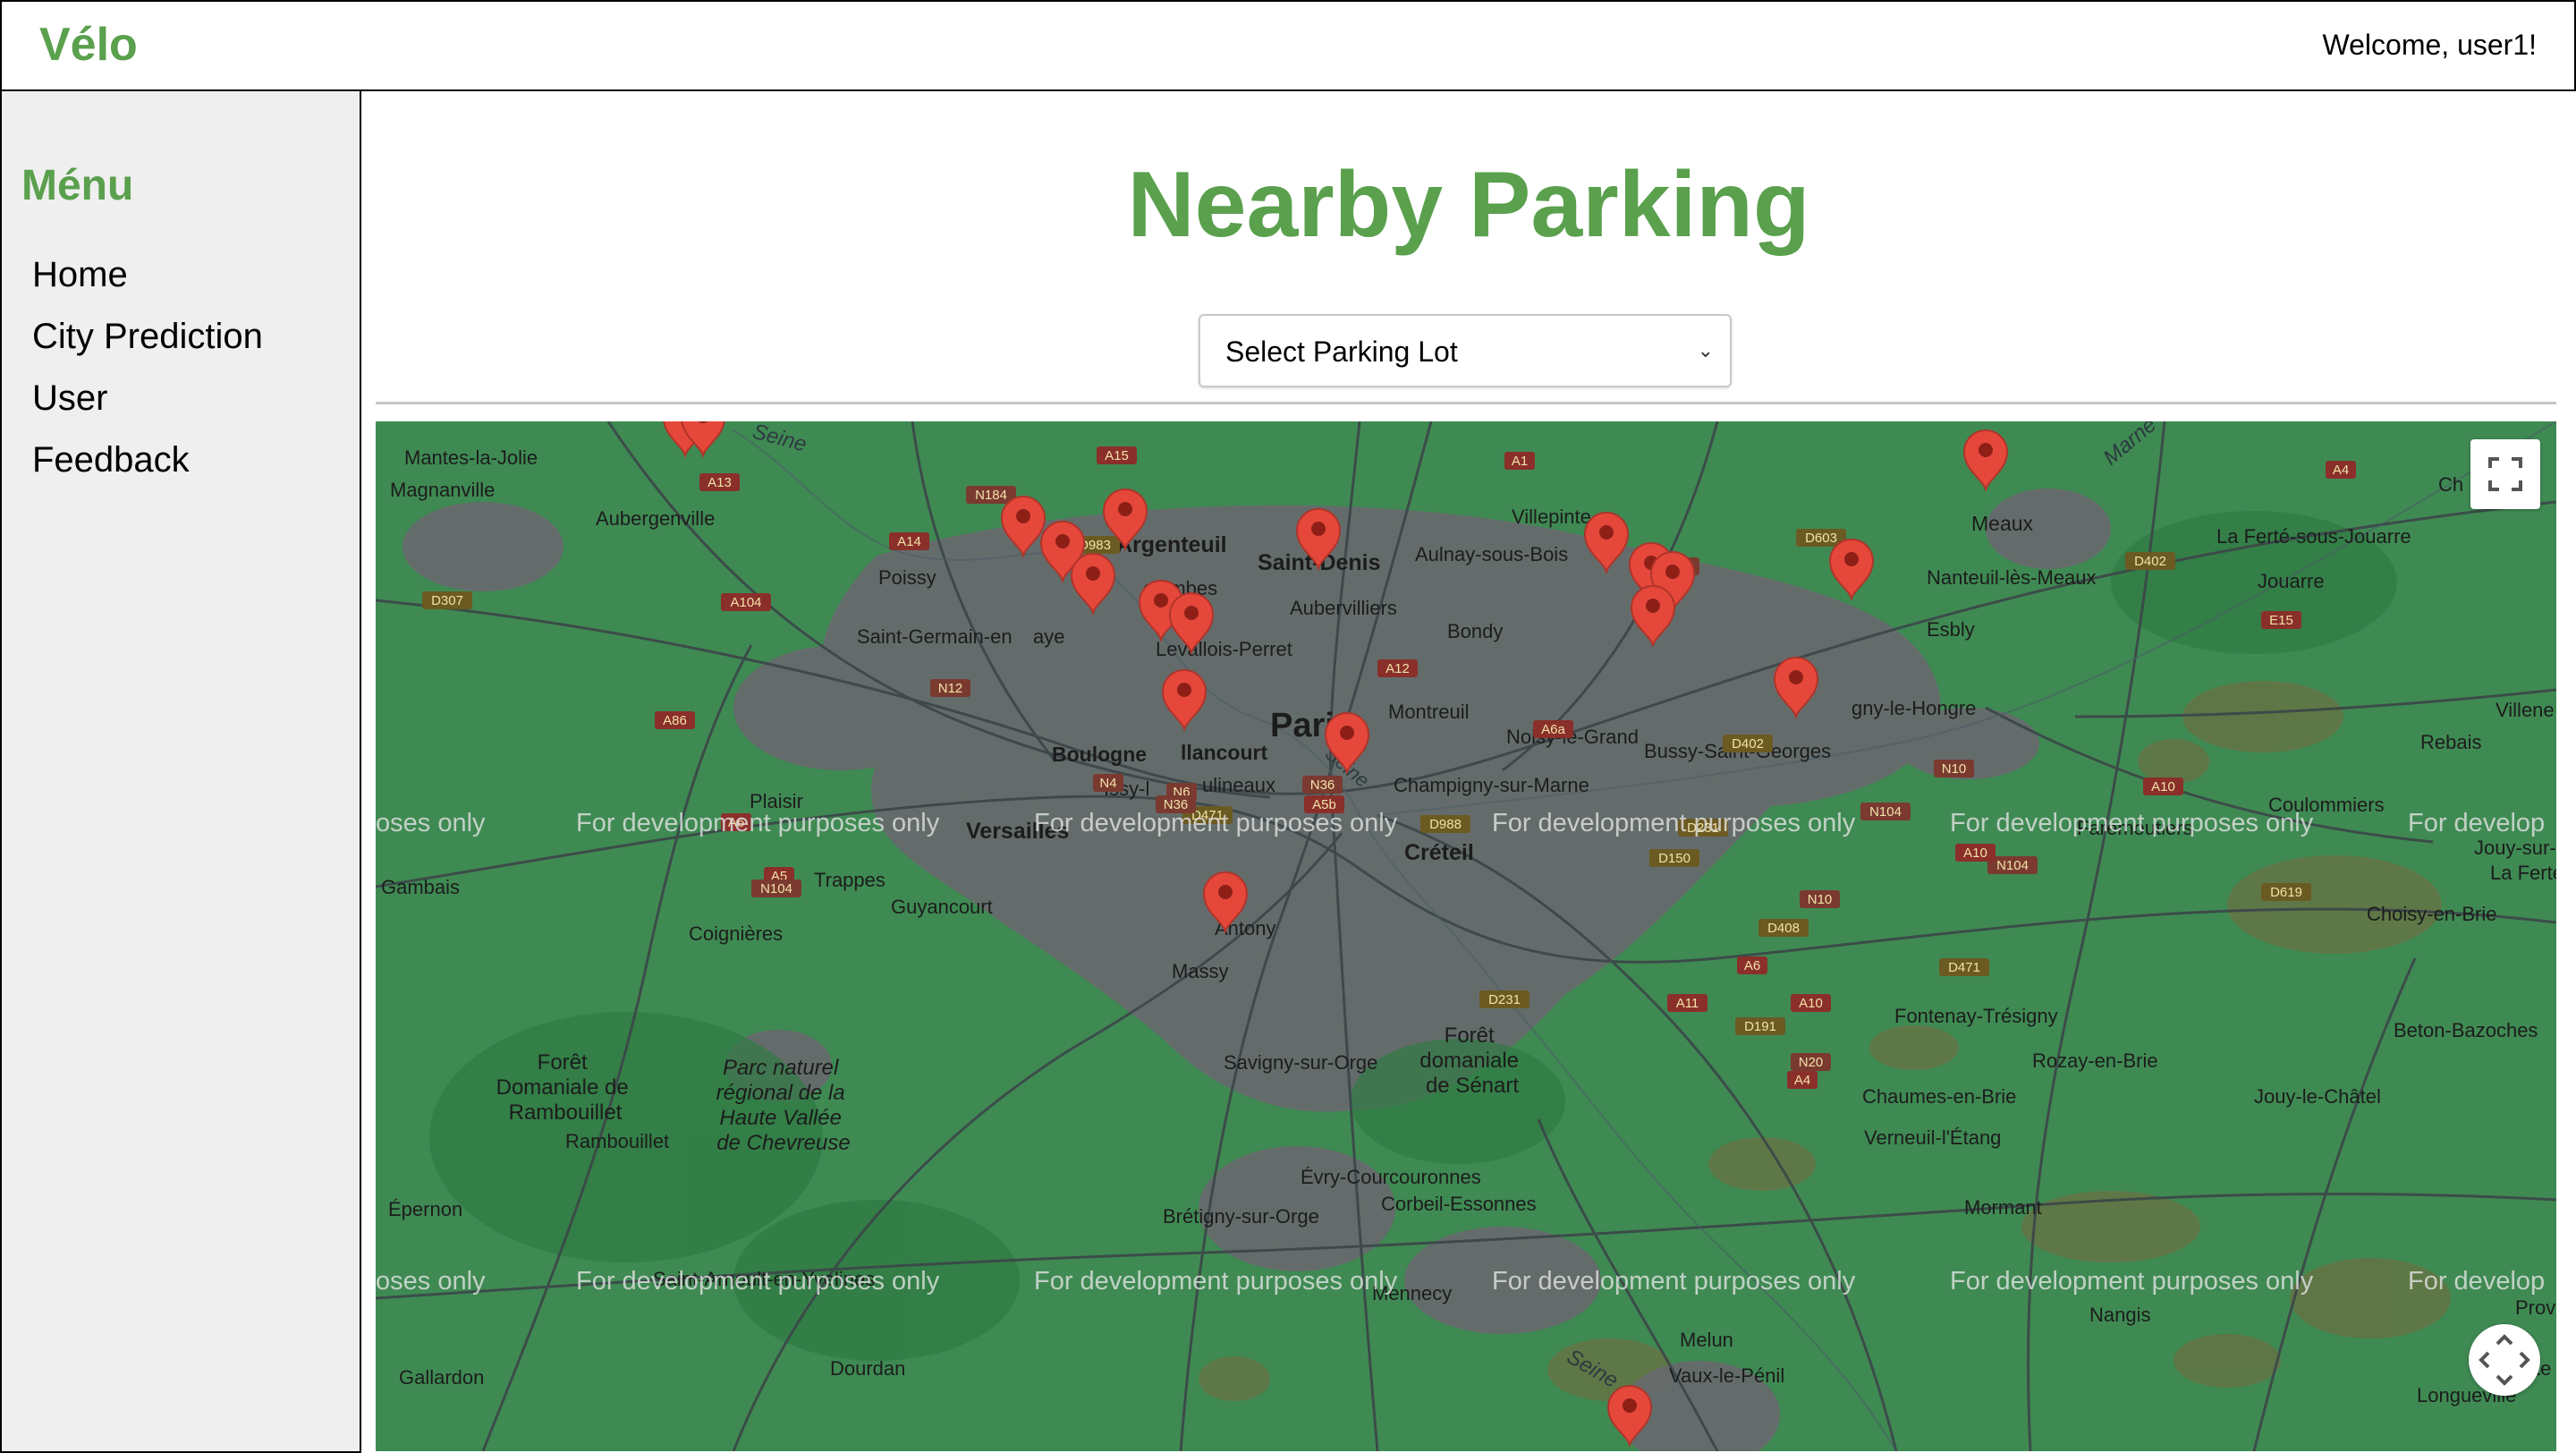 The height and width of the screenshot is (1453, 2576). Describe the element at coordinates (441, 1377) in the screenshot. I see `map-label-gallardon: Gallardon` at that location.